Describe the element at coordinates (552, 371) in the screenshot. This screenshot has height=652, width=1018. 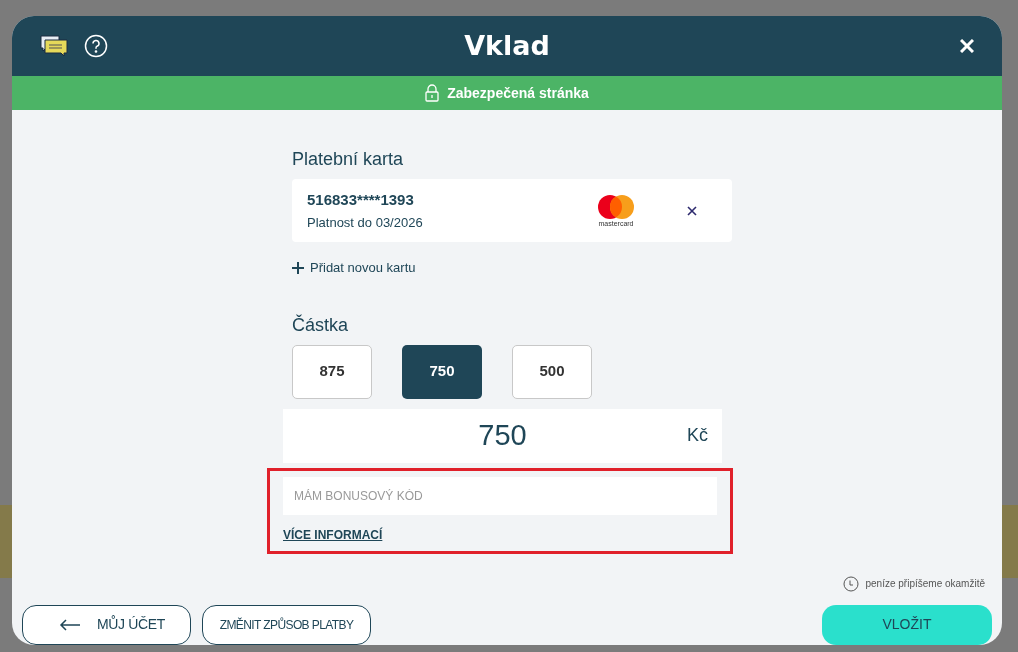
I see `amount-option: 500` at that location.